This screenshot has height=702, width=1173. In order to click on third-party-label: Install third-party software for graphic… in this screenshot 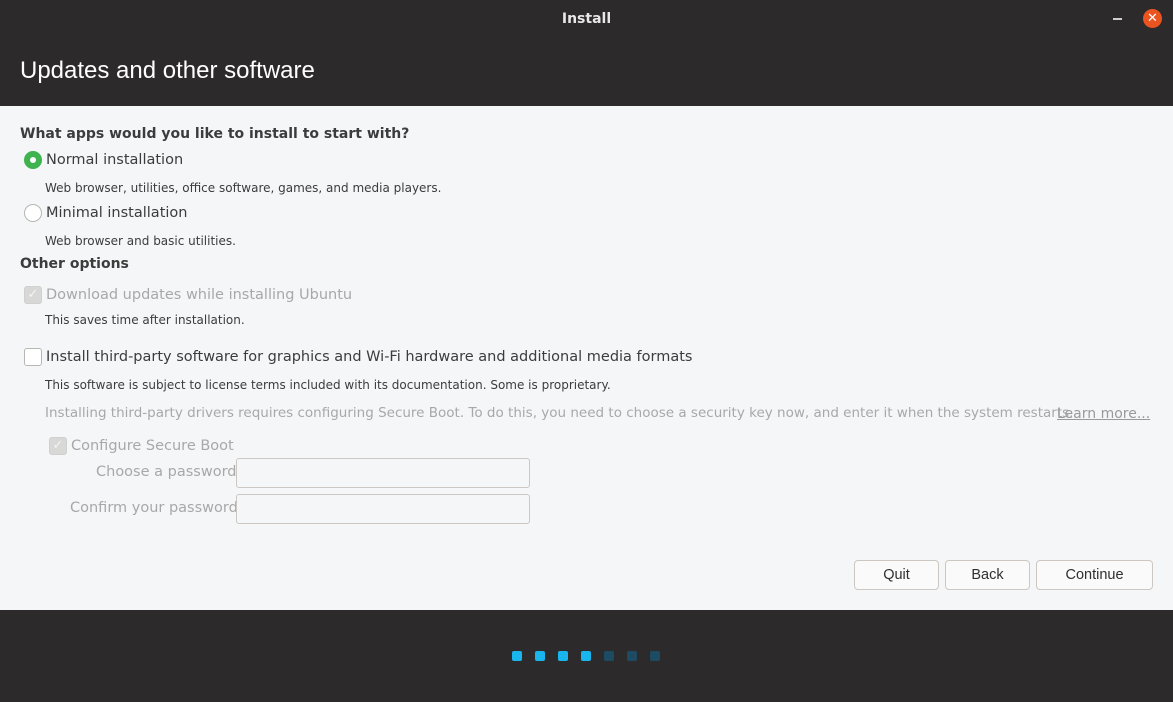, I will do `click(369, 357)`.